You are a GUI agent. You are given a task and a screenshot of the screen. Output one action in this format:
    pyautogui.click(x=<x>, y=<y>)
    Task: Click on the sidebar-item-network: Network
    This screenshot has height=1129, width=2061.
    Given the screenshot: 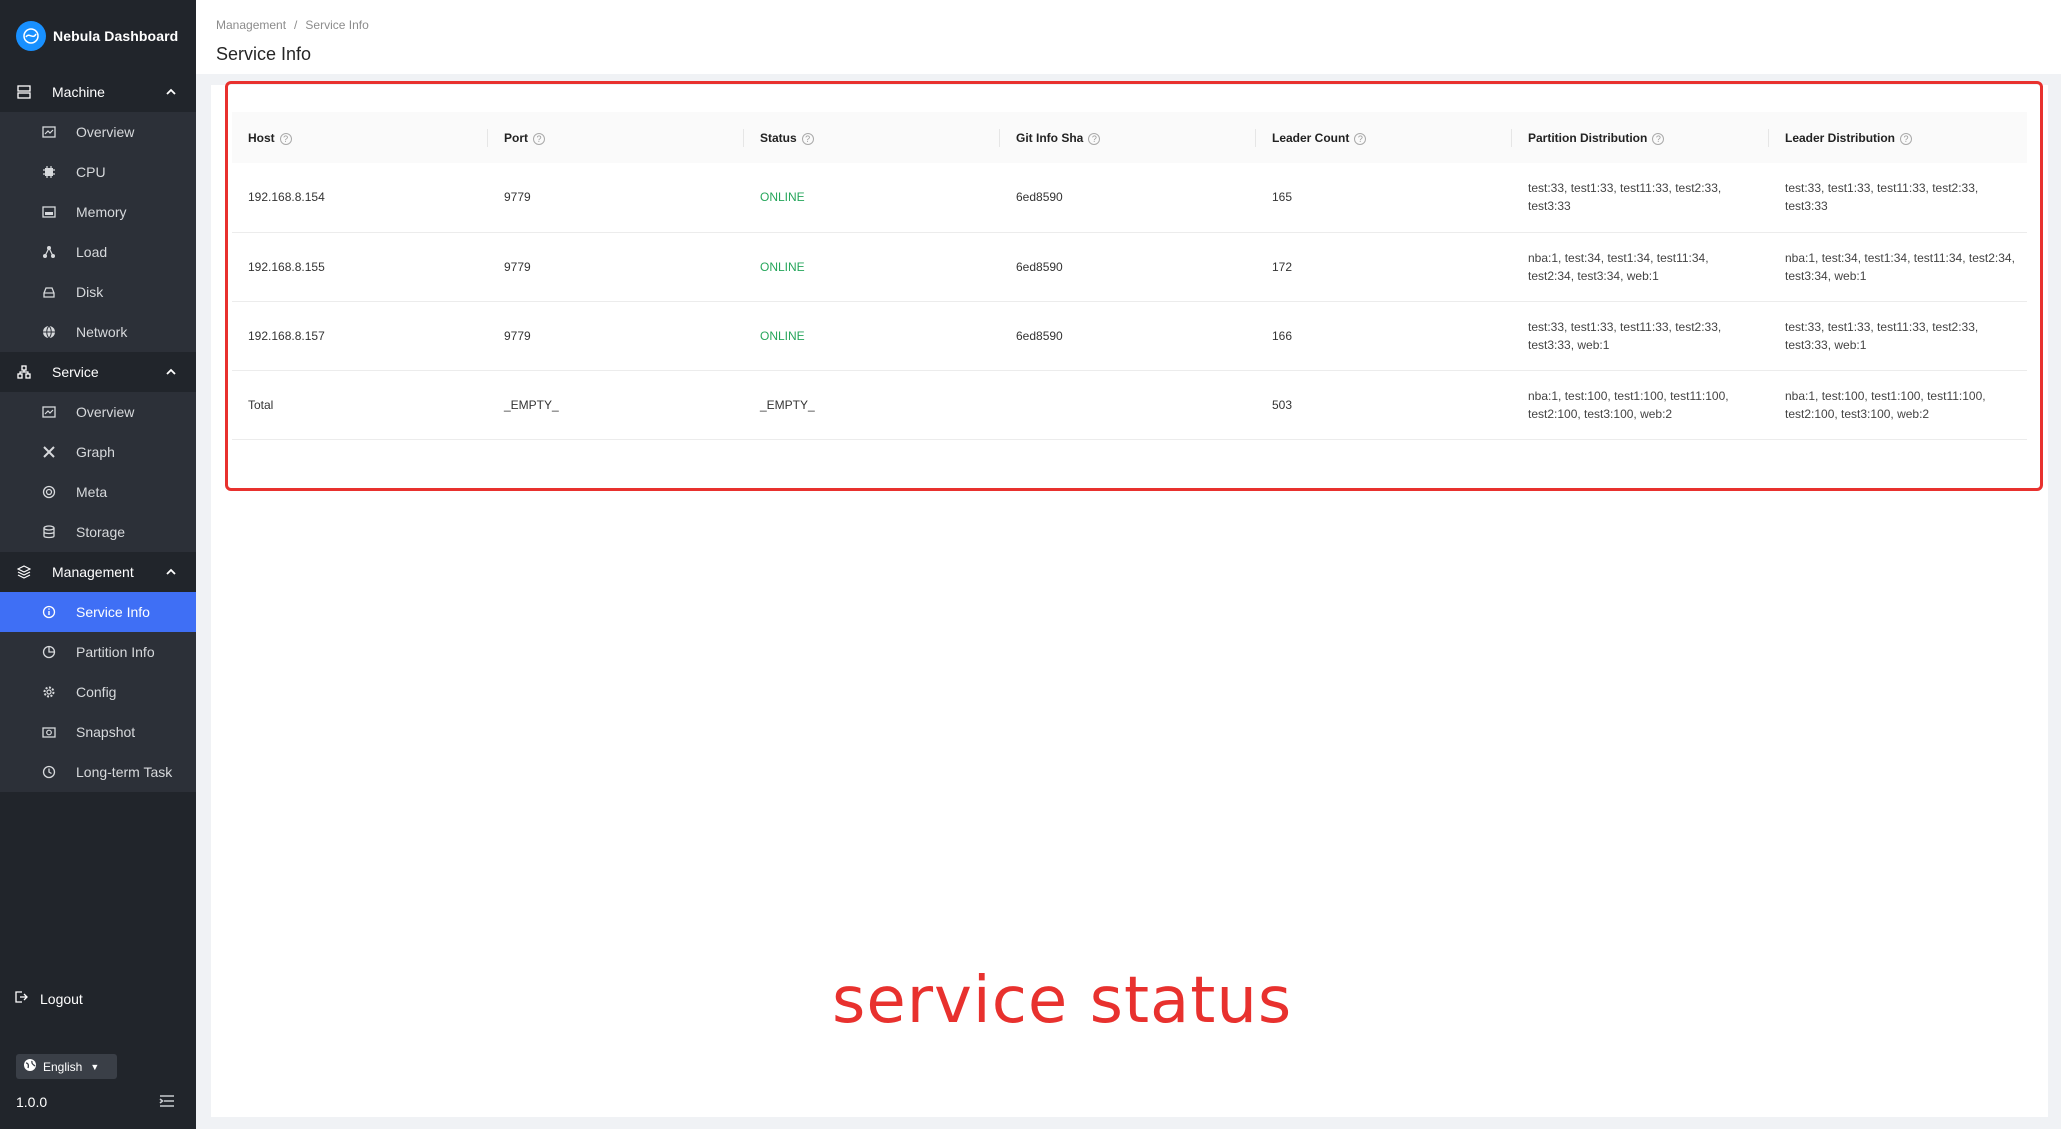 What is the action you would take?
    pyautogui.click(x=98, y=332)
    